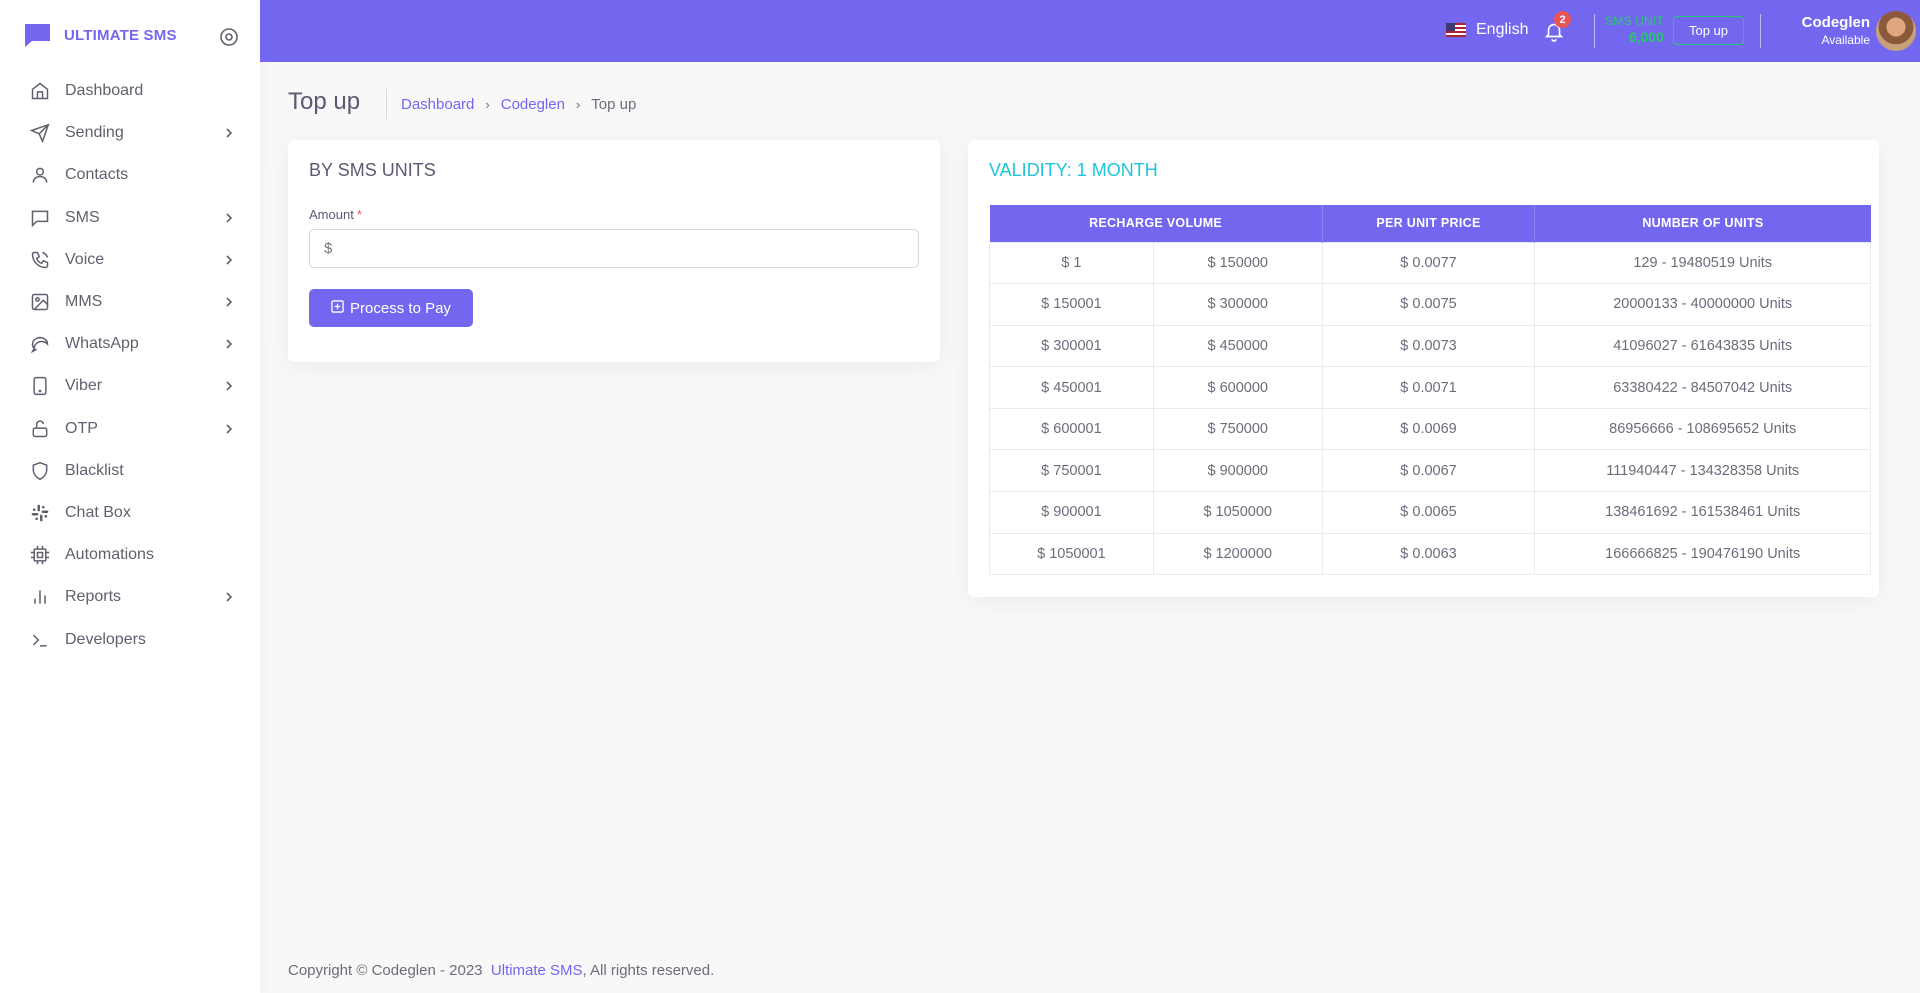  Describe the element at coordinates (337, 308) in the screenshot. I see `plus-square-icon` at that location.